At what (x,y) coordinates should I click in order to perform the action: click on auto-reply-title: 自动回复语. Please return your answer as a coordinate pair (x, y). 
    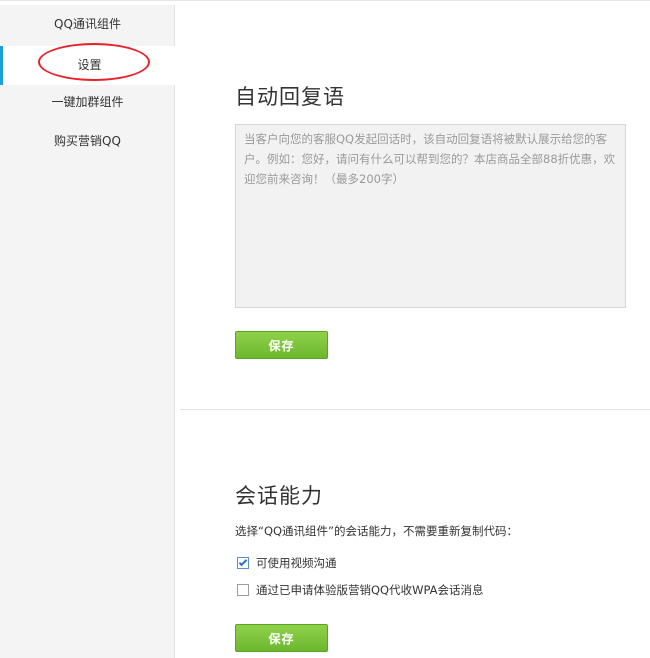
    Looking at the image, I should click on (290, 97).